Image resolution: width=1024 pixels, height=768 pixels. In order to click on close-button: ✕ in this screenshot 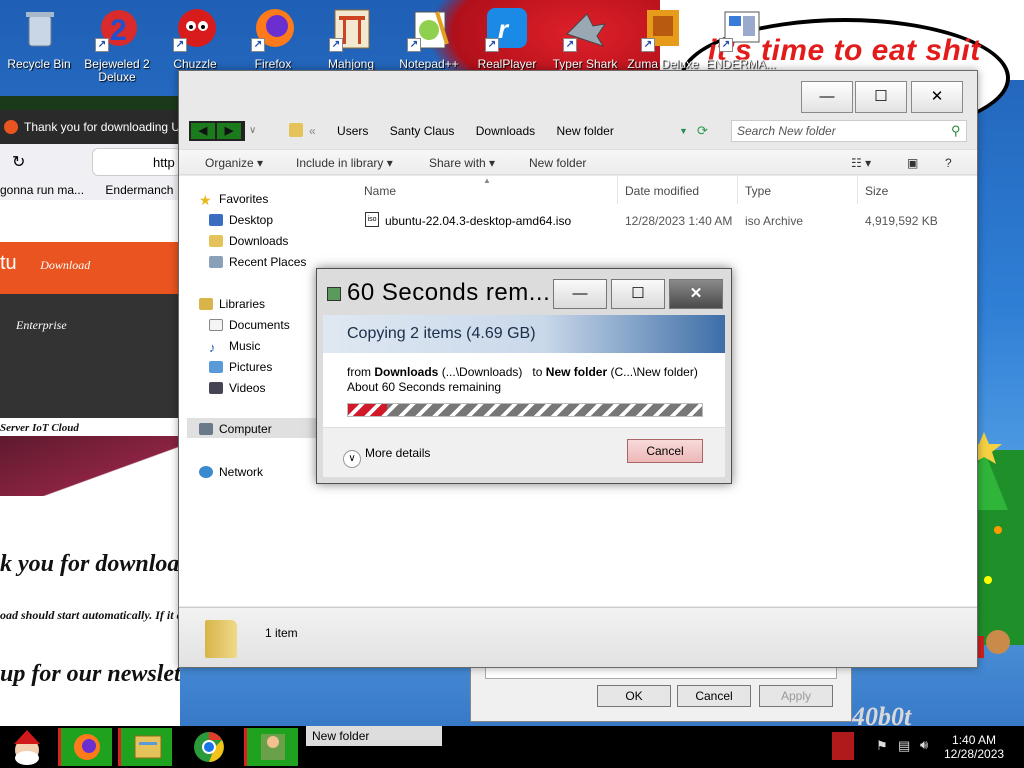, I will do `click(937, 97)`.